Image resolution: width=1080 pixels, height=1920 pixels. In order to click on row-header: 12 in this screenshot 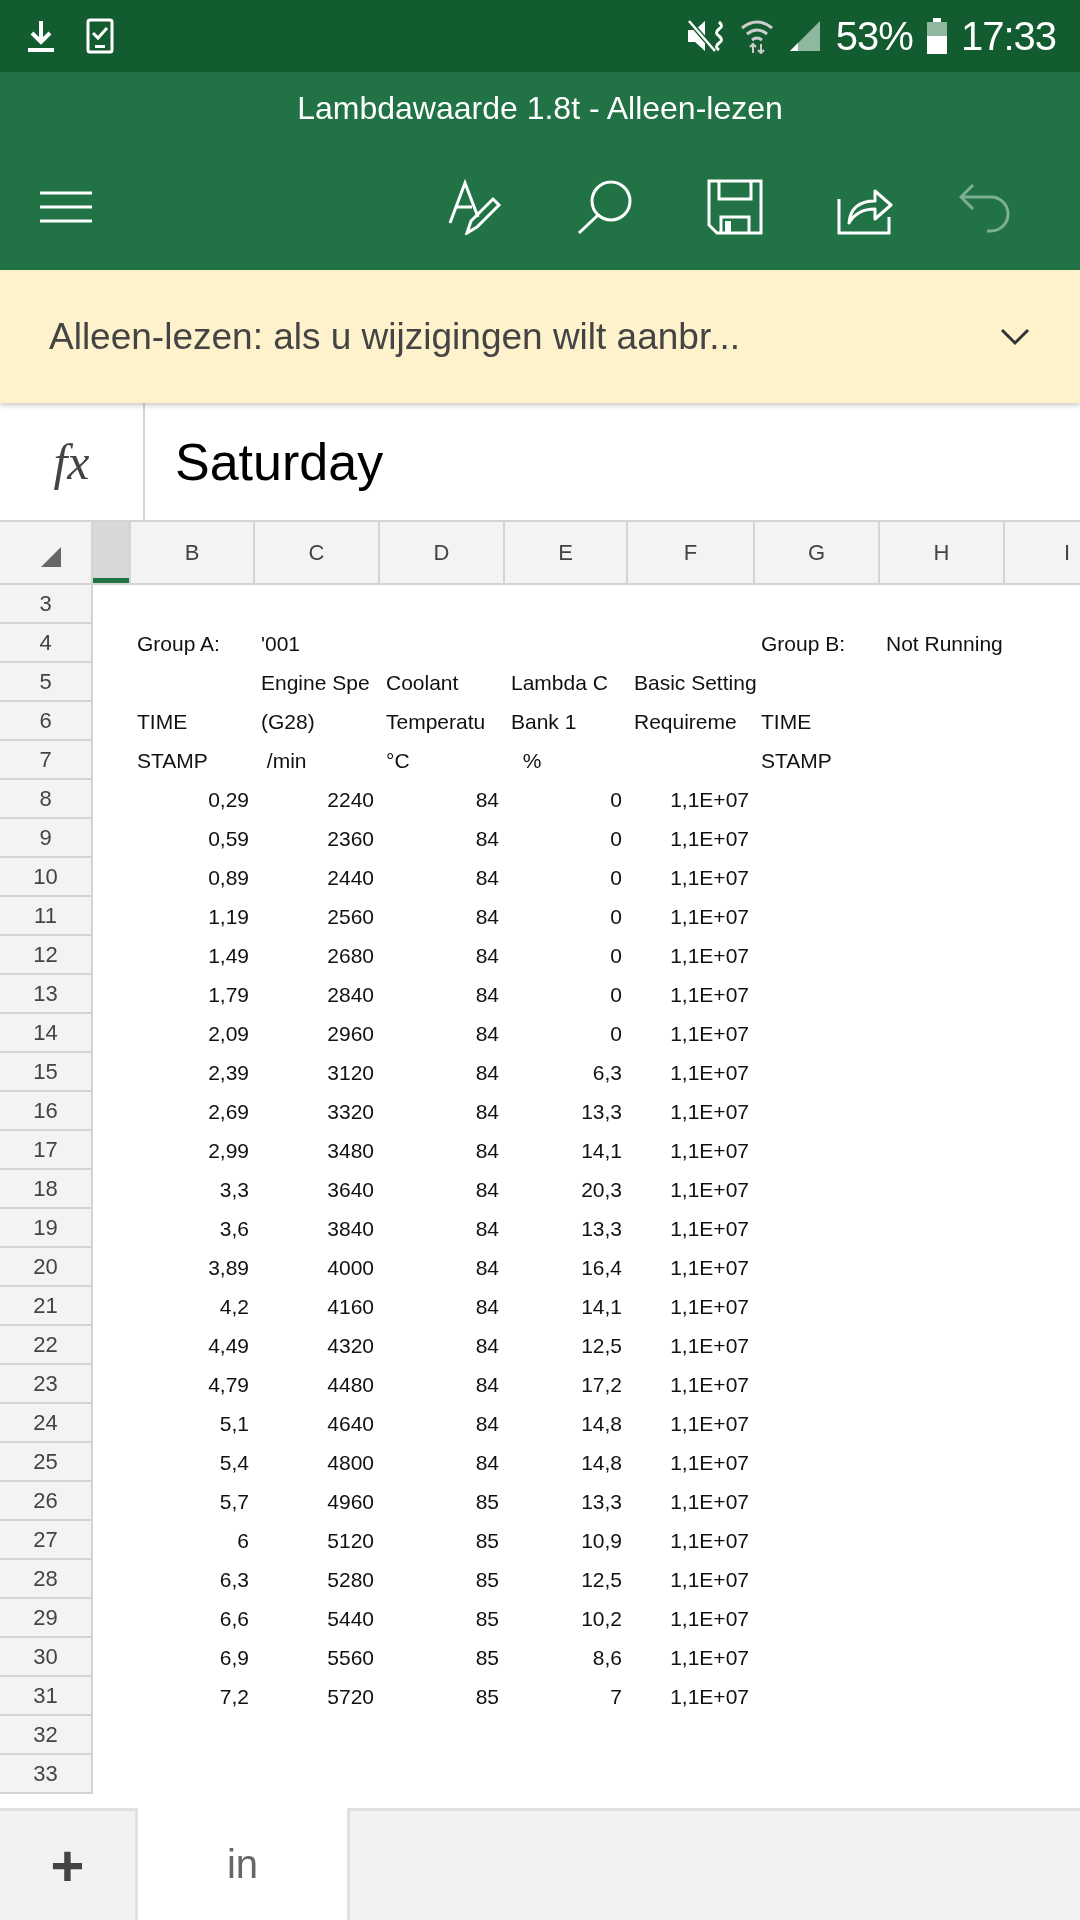, I will do `click(46, 955)`.